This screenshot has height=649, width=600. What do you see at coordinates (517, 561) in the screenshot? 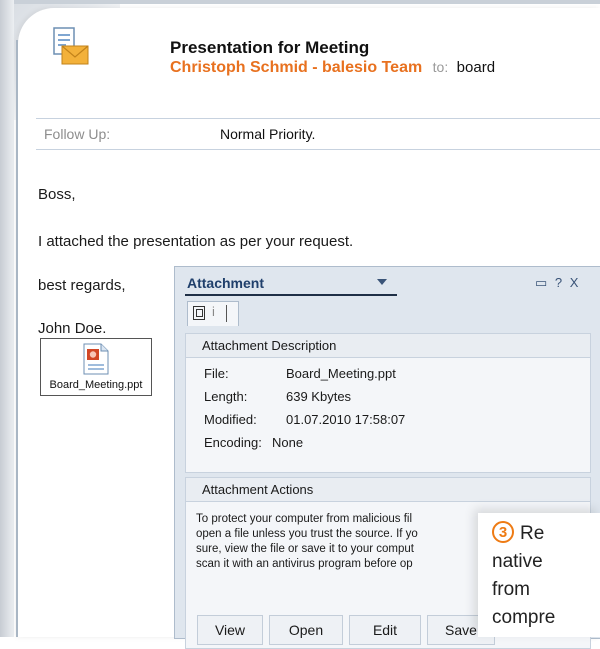
I see `callout-line: native` at bounding box center [517, 561].